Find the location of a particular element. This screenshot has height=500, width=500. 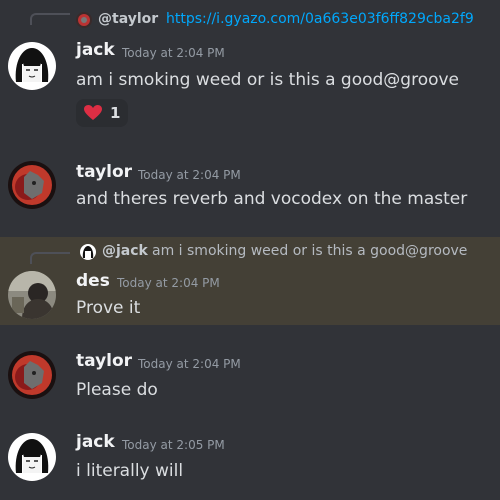

message-content: Please do is located at coordinates (117, 390).